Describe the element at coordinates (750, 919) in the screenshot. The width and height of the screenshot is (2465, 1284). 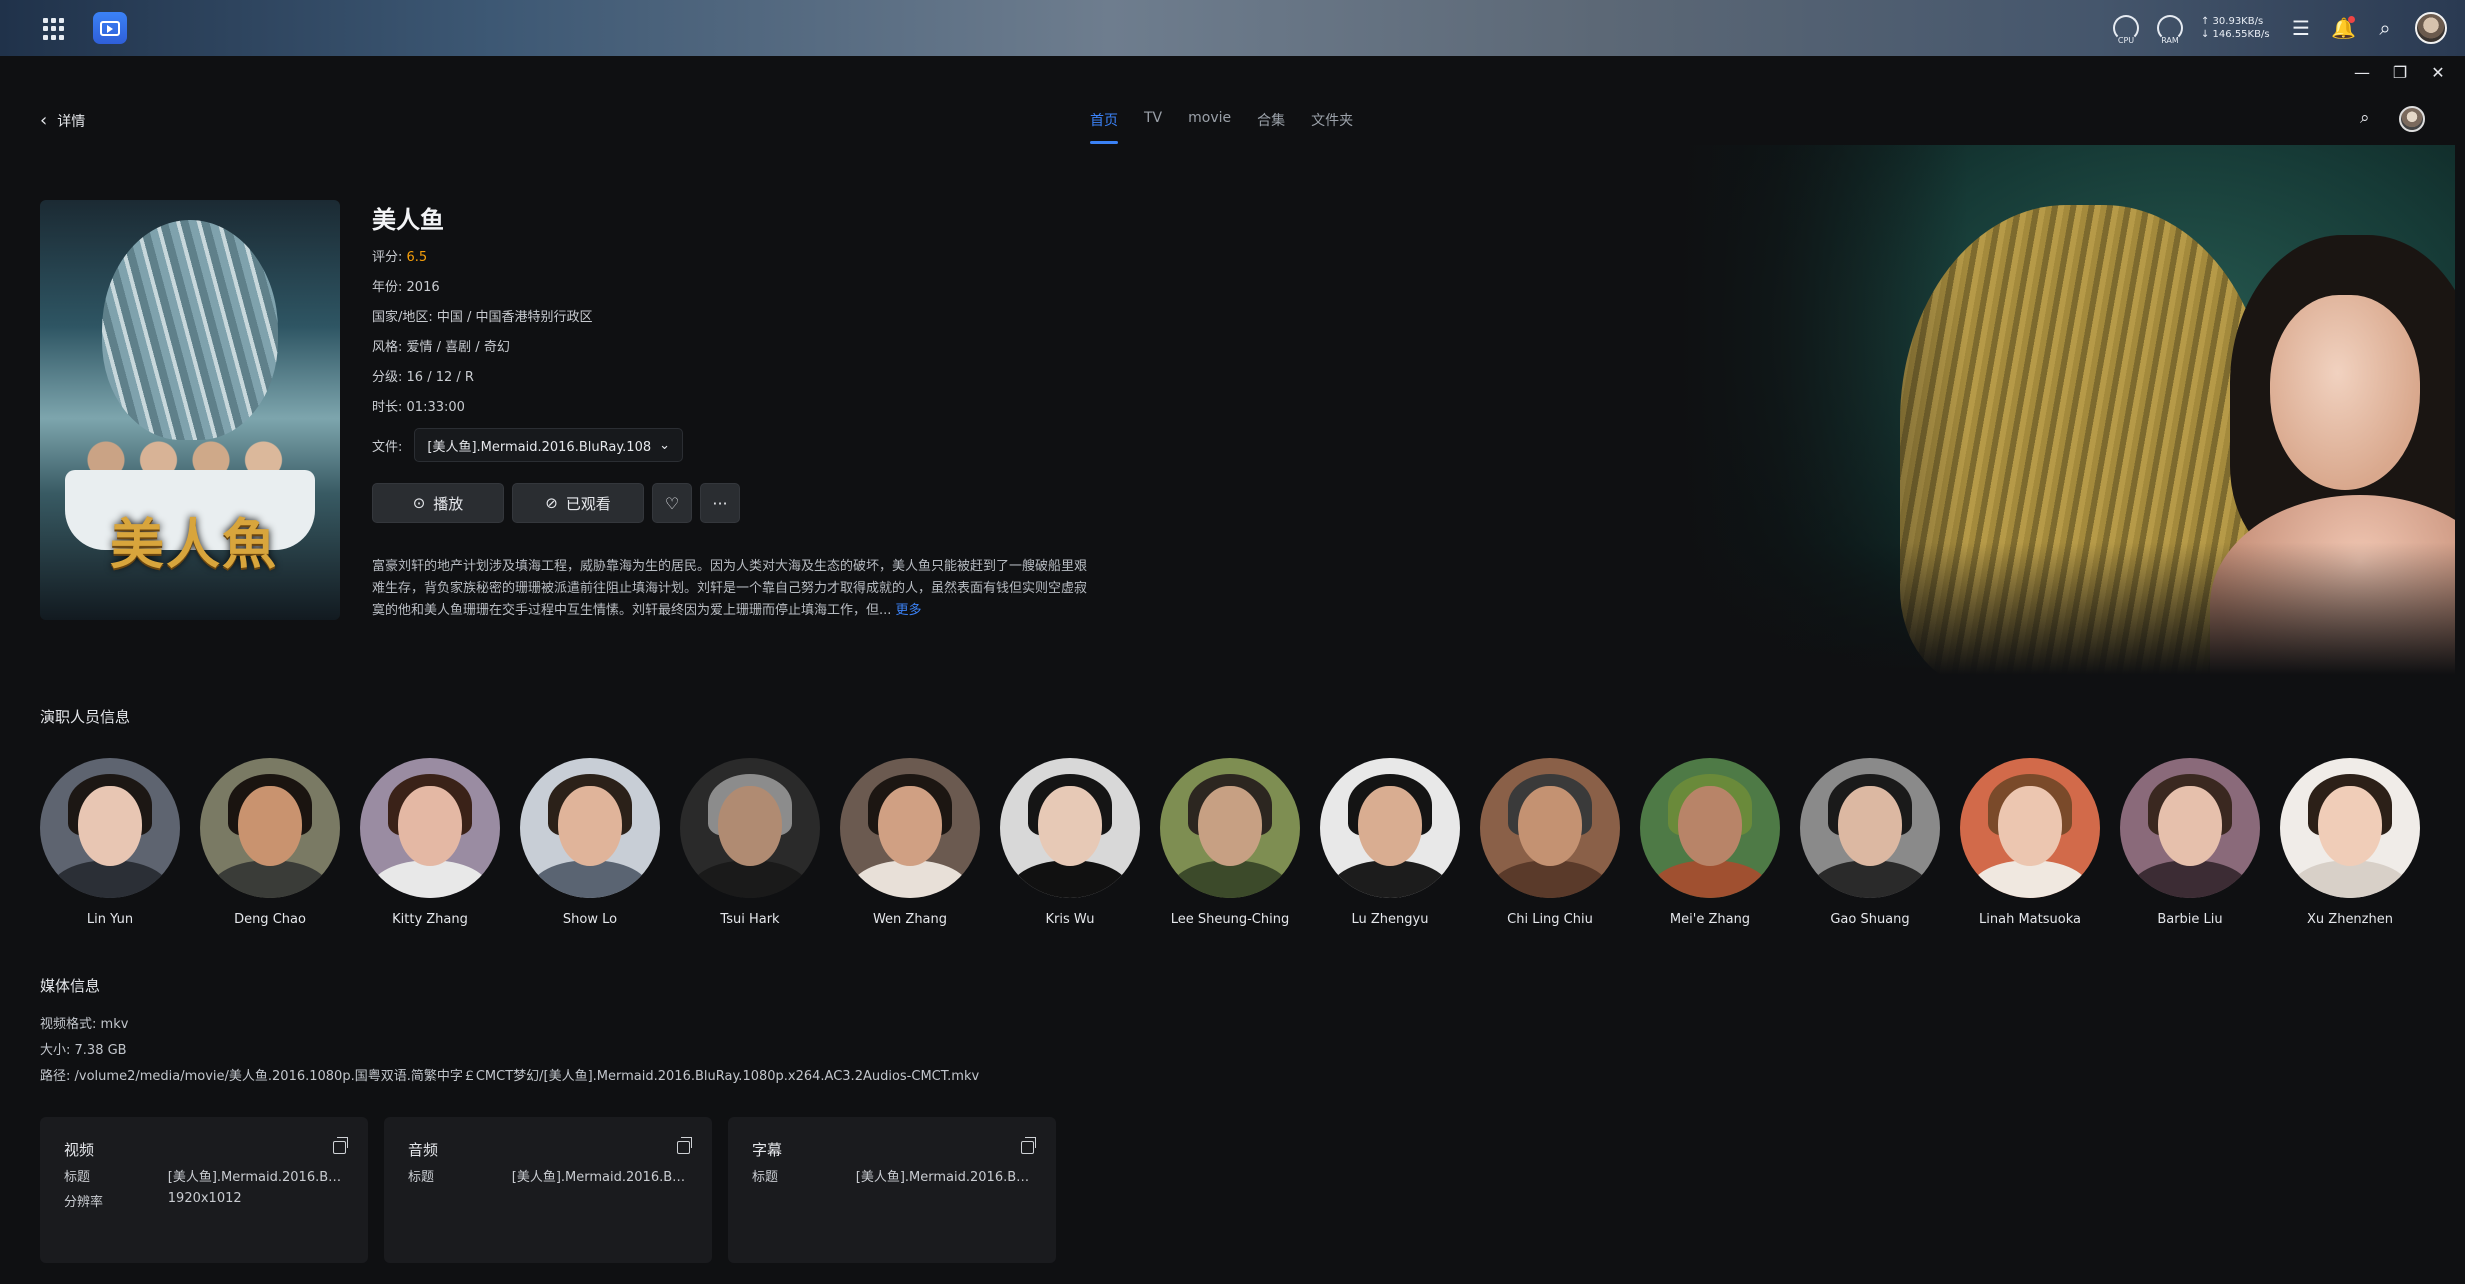
I see `cast-name: Tsui Hark` at that location.